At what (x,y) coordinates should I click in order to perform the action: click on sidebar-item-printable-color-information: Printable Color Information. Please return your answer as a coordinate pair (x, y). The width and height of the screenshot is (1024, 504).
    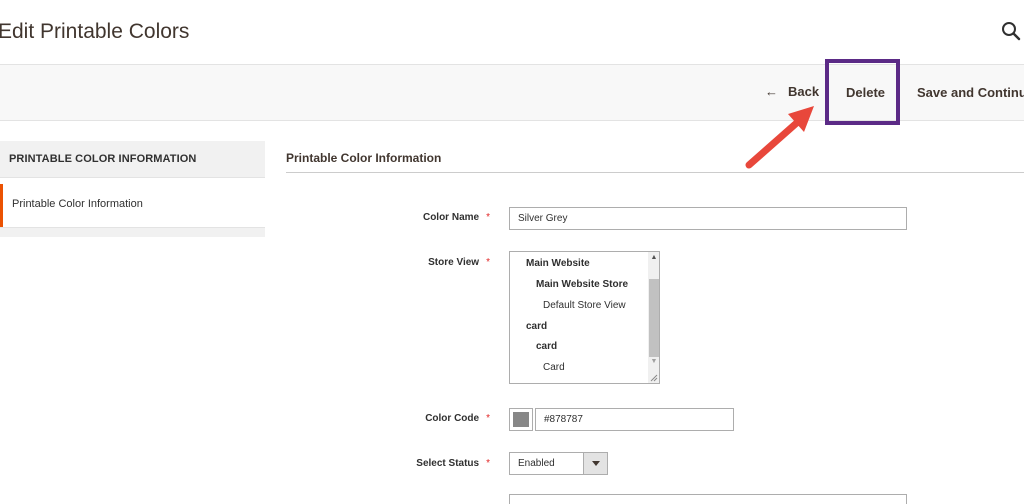
    Looking at the image, I should click on (132, 205).